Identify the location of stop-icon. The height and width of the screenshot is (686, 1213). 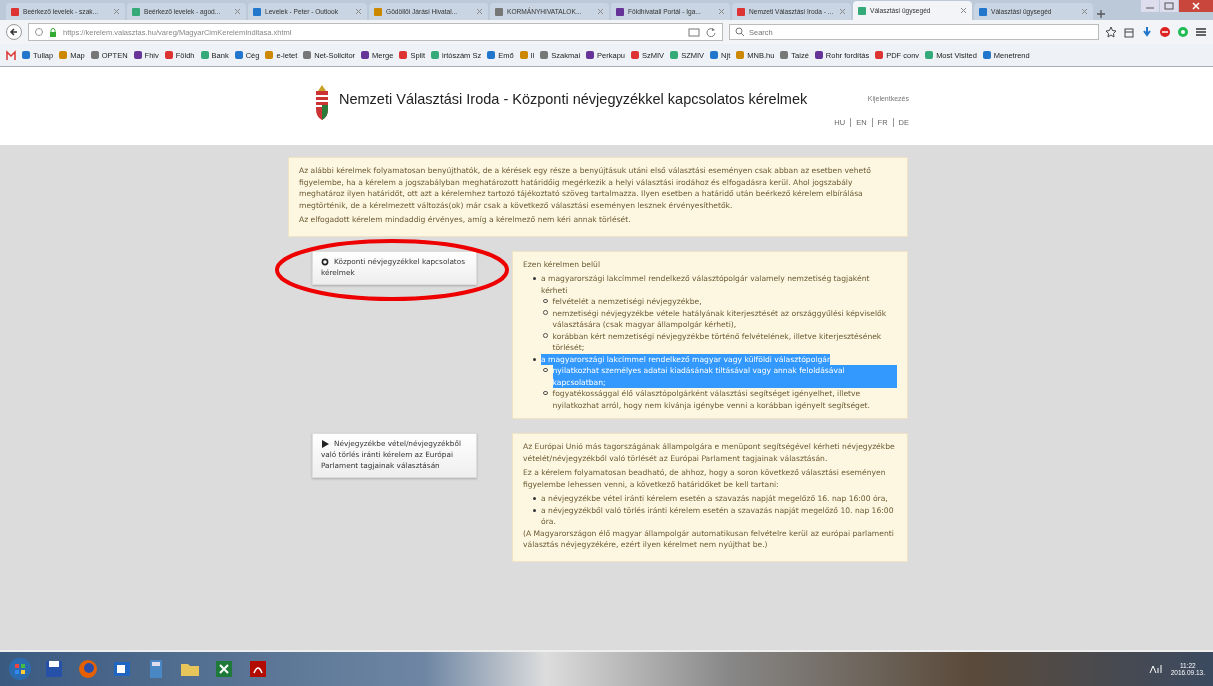
(1165, 32).